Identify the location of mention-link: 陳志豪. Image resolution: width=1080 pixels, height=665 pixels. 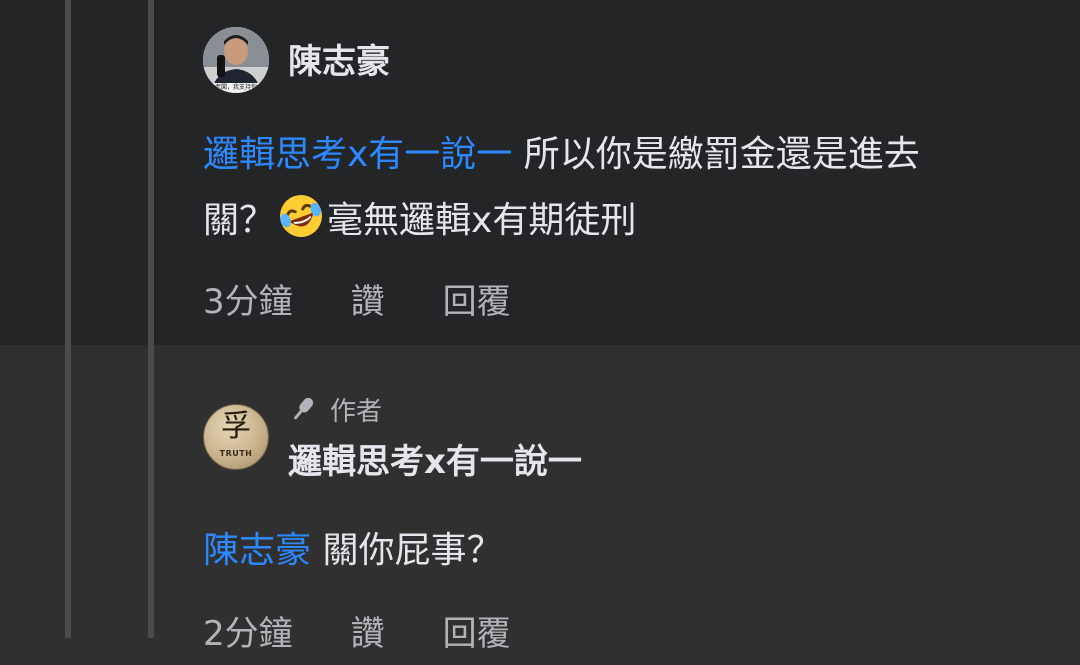
(257, 550).